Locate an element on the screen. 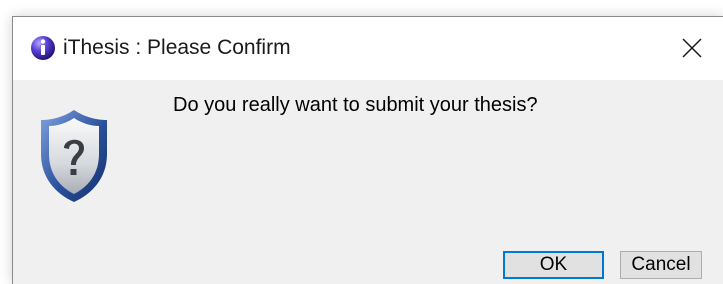  close-icon is located at coordinates (692, 48).